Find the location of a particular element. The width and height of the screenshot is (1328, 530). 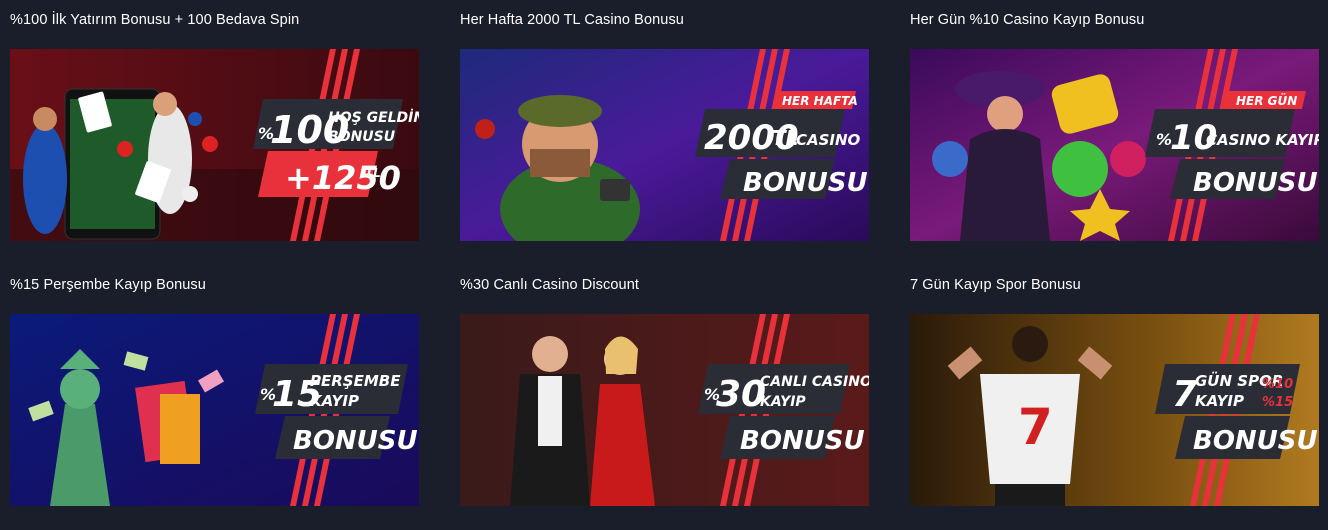

svg-text: +1250 is located at coordinates (343, 178).